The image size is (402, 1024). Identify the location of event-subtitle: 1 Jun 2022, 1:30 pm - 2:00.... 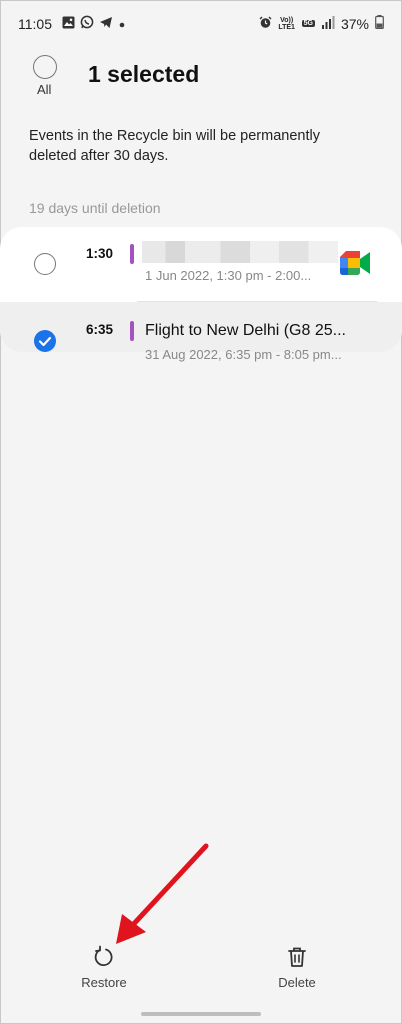
(228, 275).